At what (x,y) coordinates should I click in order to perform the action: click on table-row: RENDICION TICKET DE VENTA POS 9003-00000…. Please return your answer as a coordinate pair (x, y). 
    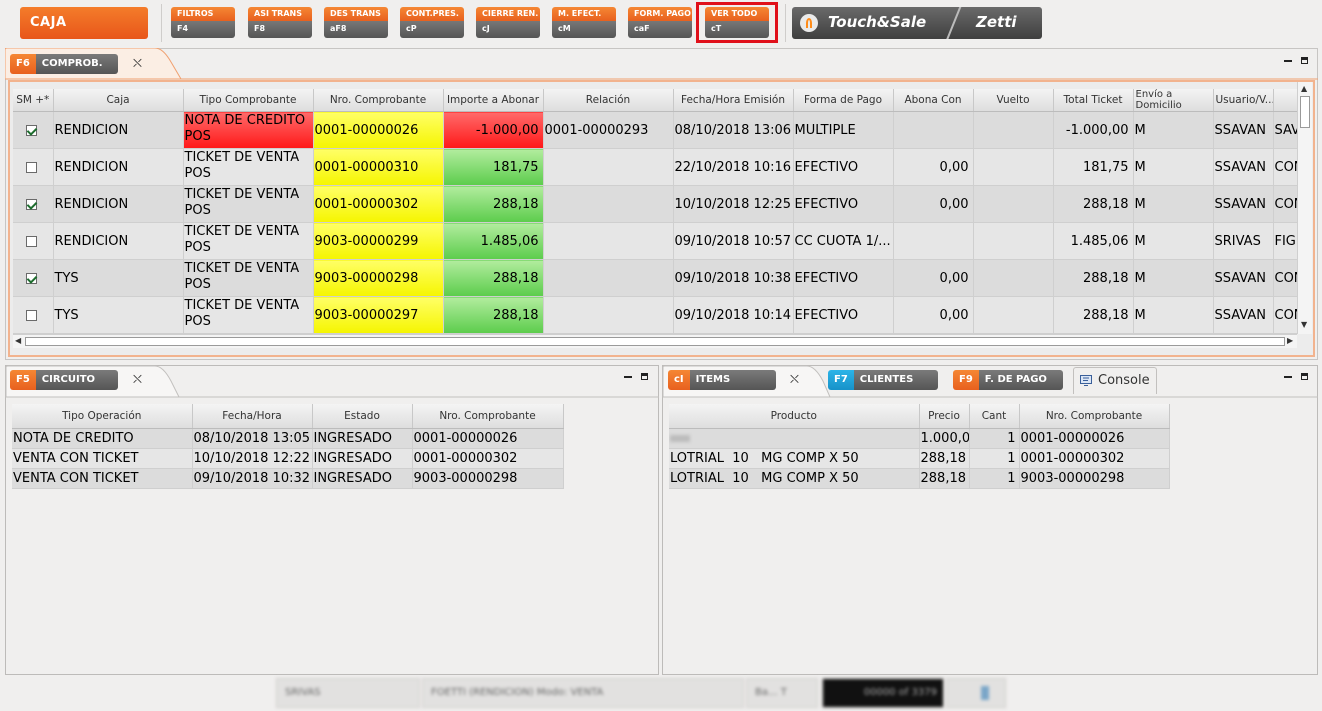
    Looking at the image, I should click on (658, 241).